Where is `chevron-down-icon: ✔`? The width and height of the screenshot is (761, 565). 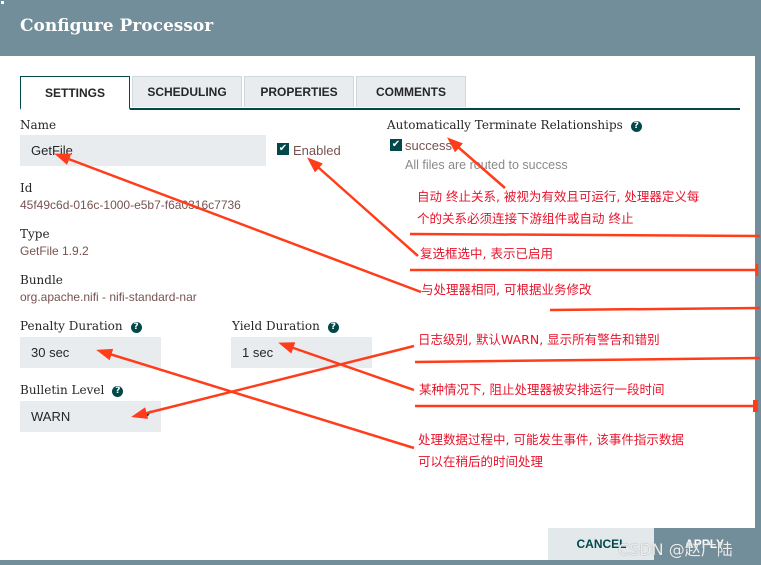
chevron-down-icon: ✔ is located at coordinates (148, 414).